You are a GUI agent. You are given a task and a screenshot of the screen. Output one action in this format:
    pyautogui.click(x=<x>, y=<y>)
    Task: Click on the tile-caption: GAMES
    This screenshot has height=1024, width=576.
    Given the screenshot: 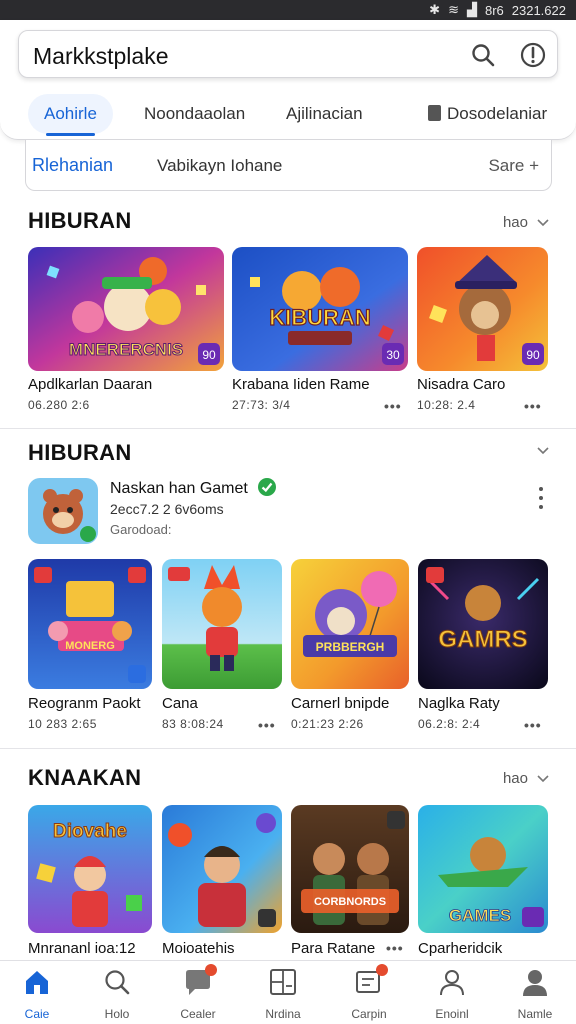 What is the action you would take?
    pyautogui.click(x=480, y=915)
    